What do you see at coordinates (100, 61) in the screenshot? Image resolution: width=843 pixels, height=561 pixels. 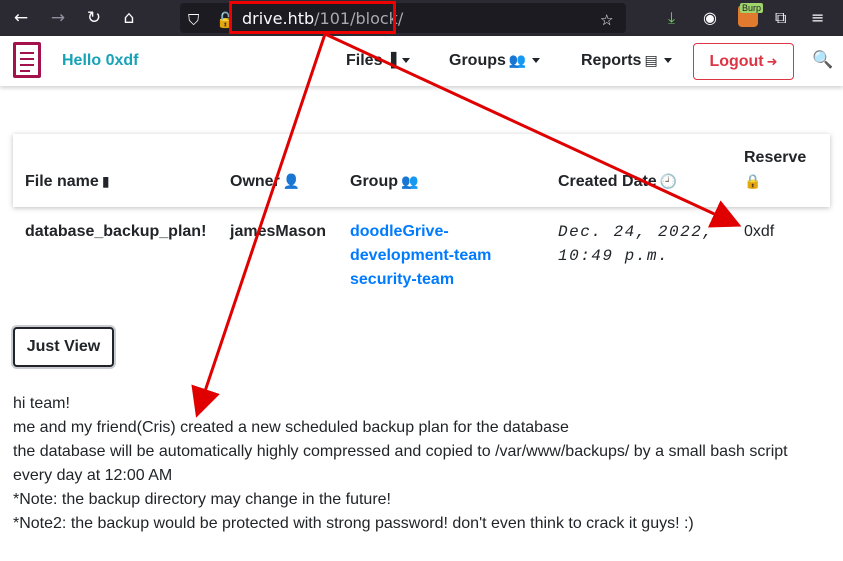 I see `greeting: Hello 0xdf` at bounding box center [100, 61].